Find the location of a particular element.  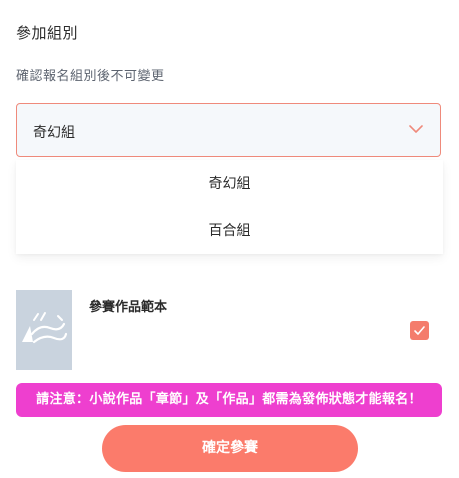

chevron-down-icon is located at coordinates (416, 129).